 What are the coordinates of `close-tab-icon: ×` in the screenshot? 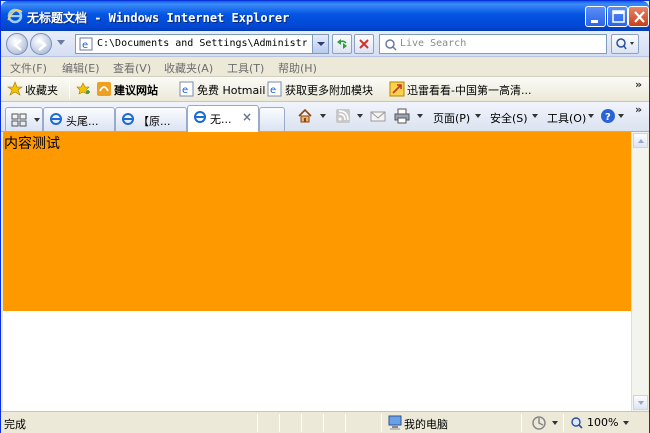 It's located at (247, 117).